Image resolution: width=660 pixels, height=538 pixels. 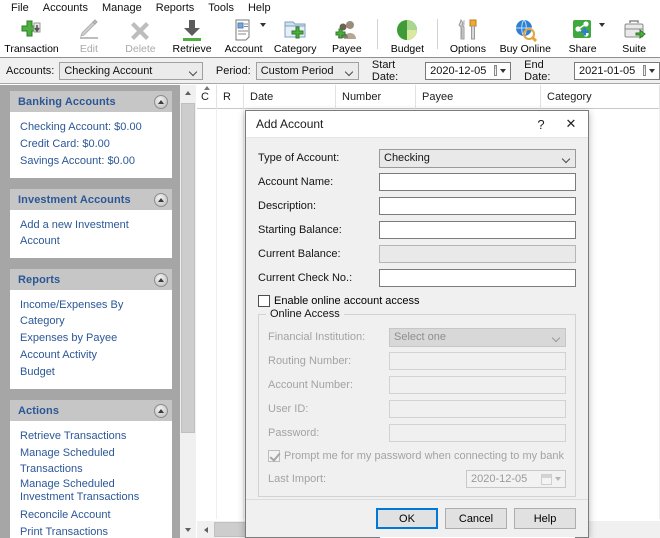 What do you see at coordinates (91, 410) in the screenshot?
I see `panel-header-actions: Actions` at bounding box center [91, 410].